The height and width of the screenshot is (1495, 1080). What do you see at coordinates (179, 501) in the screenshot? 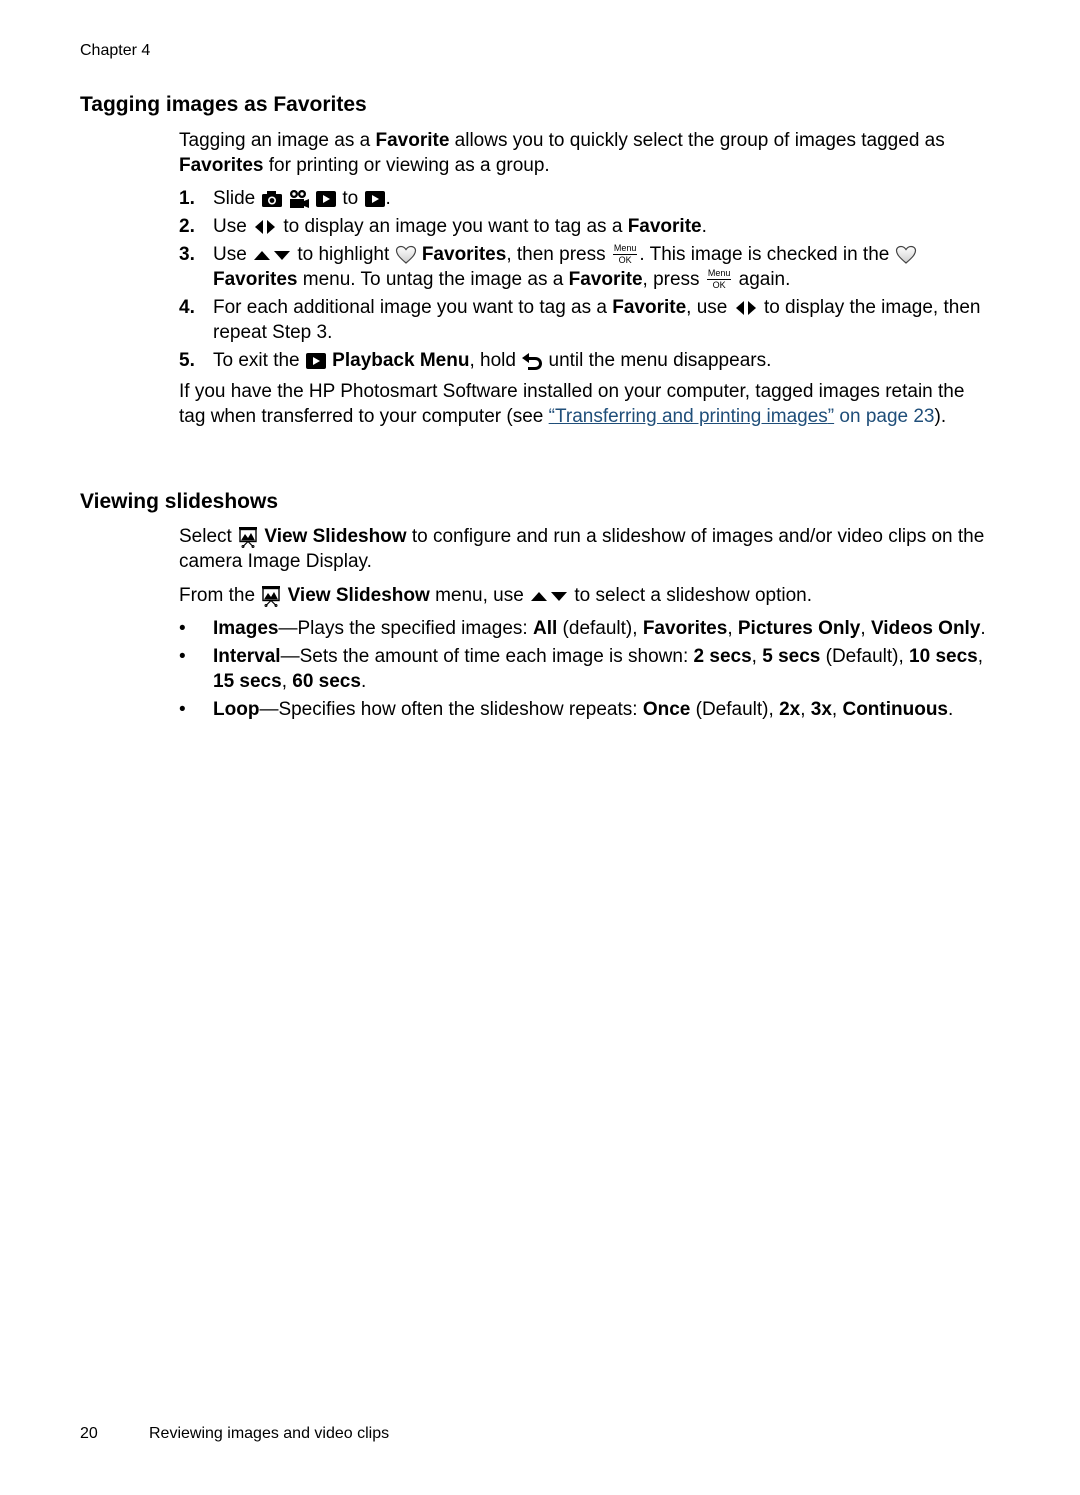
I see `section-title-slideshows: Viewing slideshows` at bounding box center [179, 501].